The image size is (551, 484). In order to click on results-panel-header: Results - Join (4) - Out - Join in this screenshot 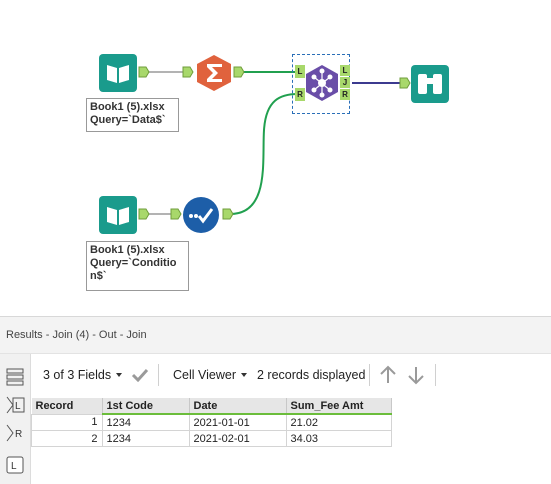, I will do `click(275, 335)`.